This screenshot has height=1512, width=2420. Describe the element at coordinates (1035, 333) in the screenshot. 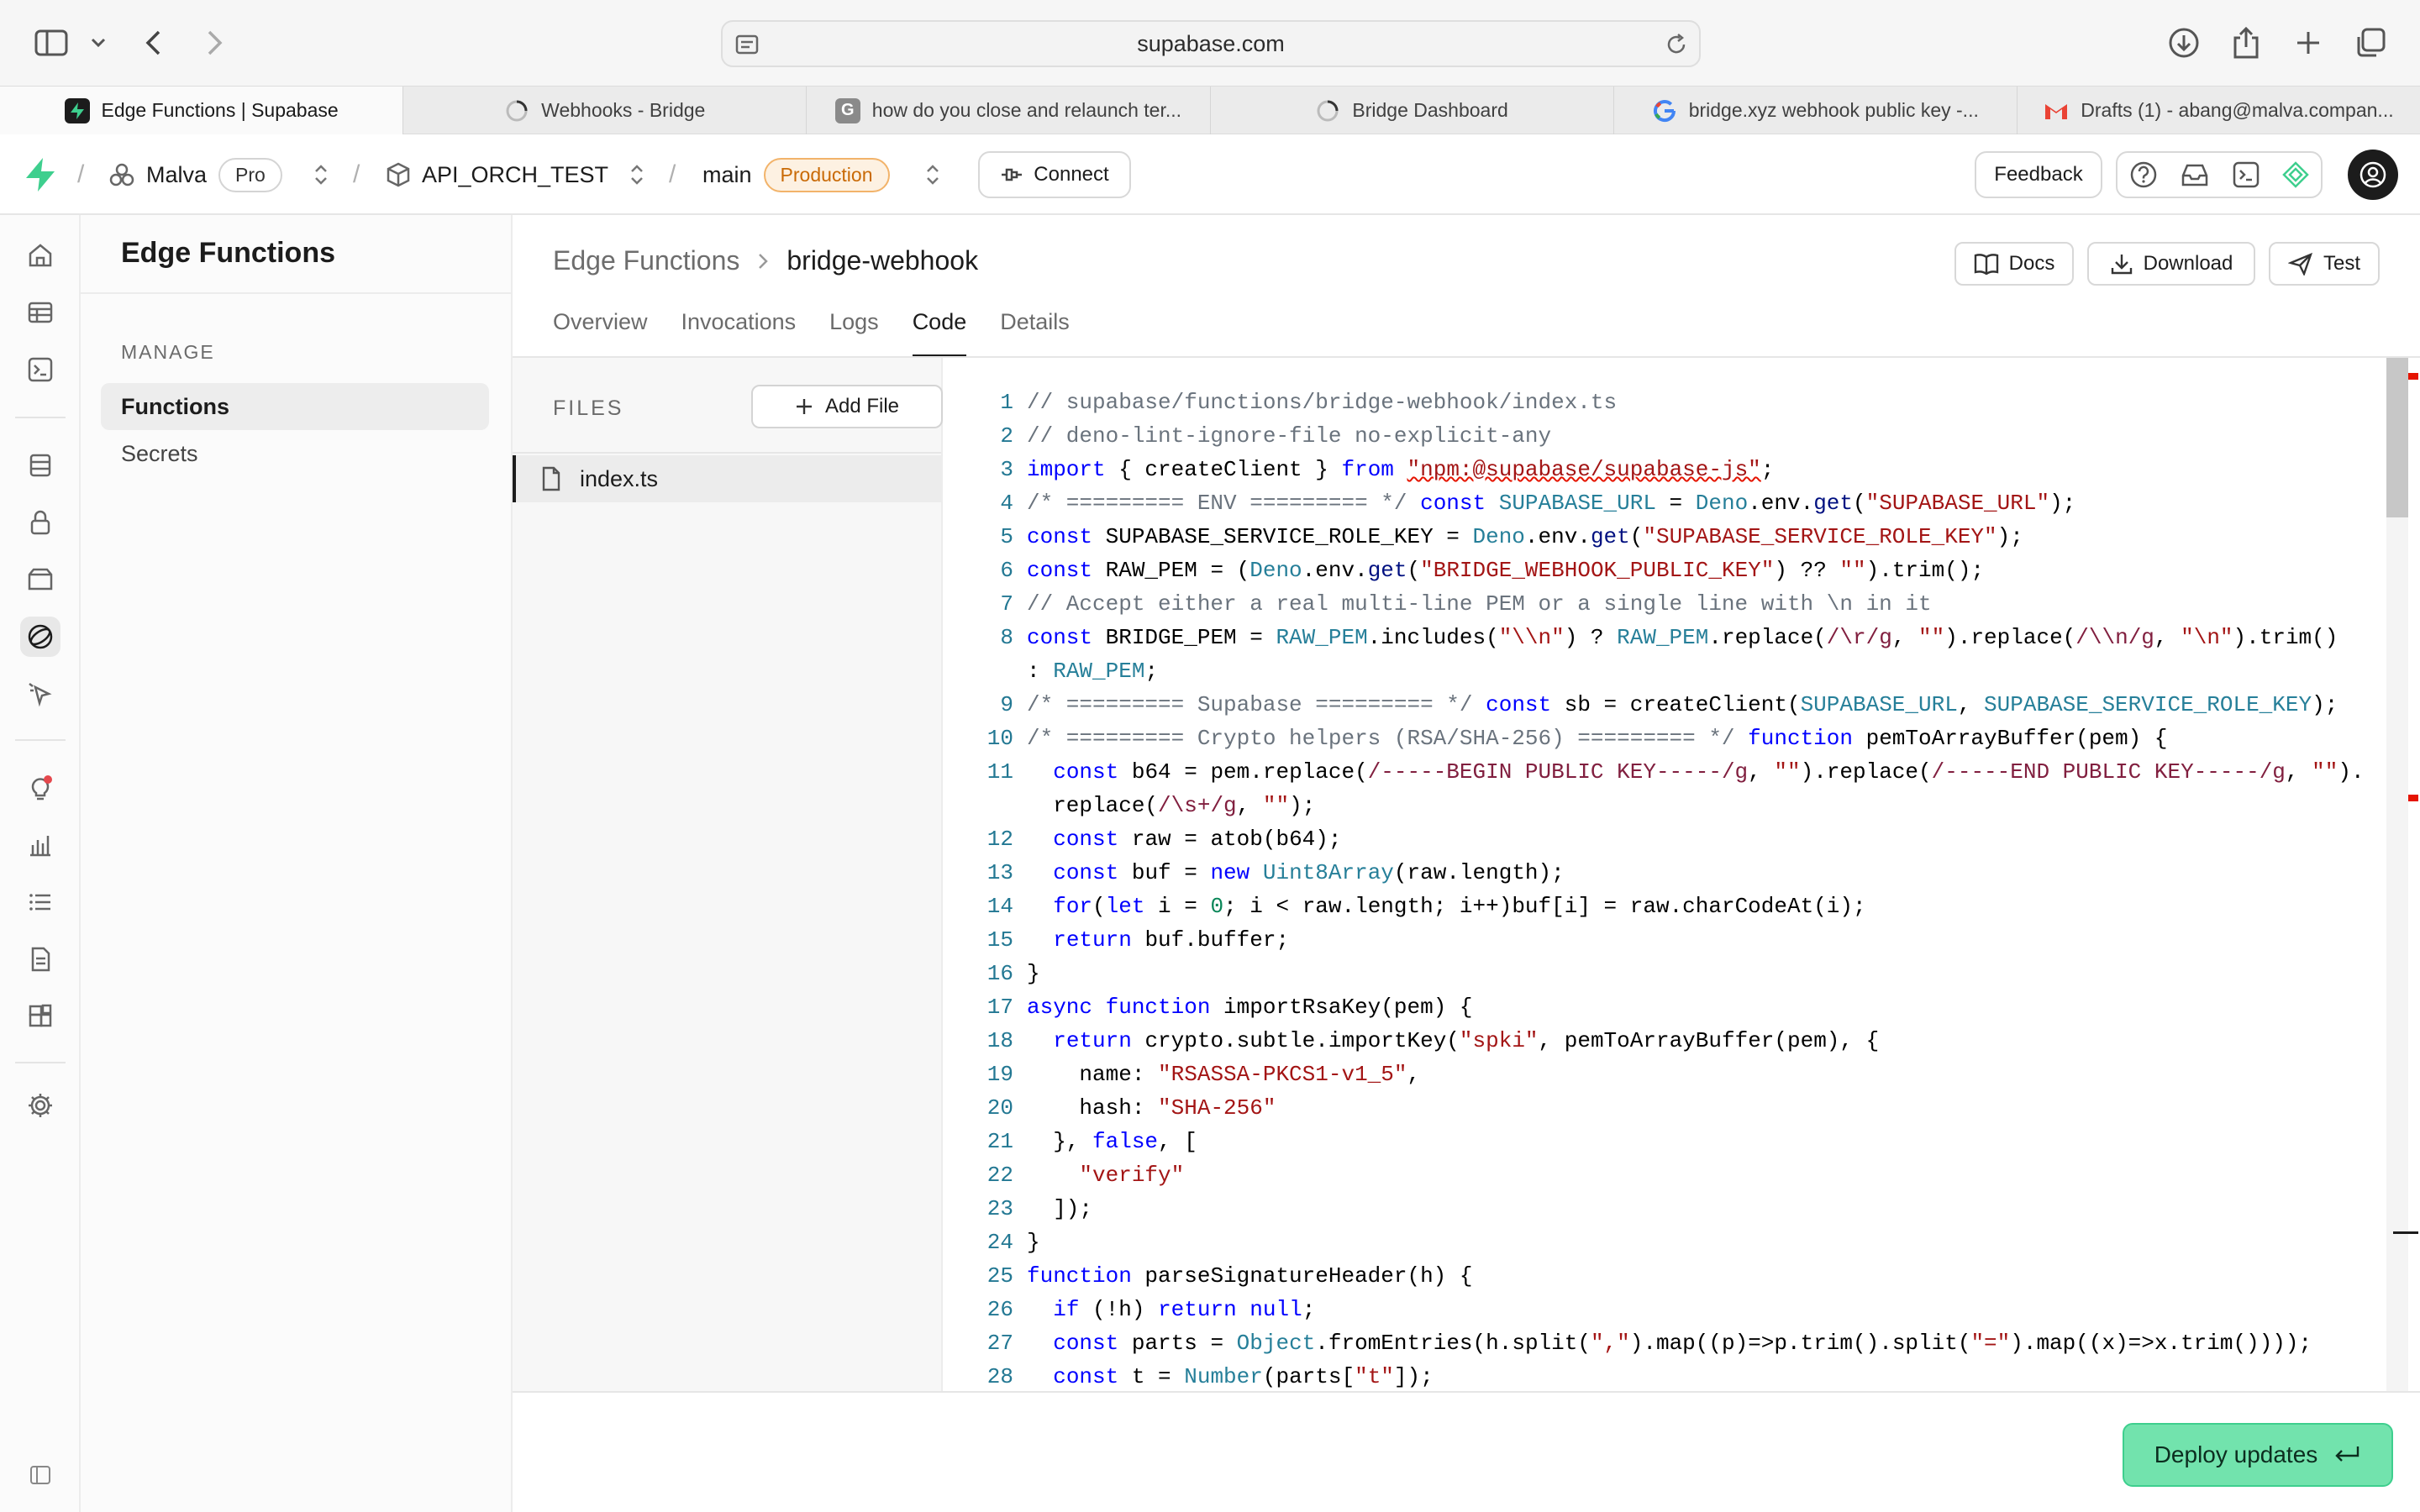

I see `tab-details: Details` at that location.